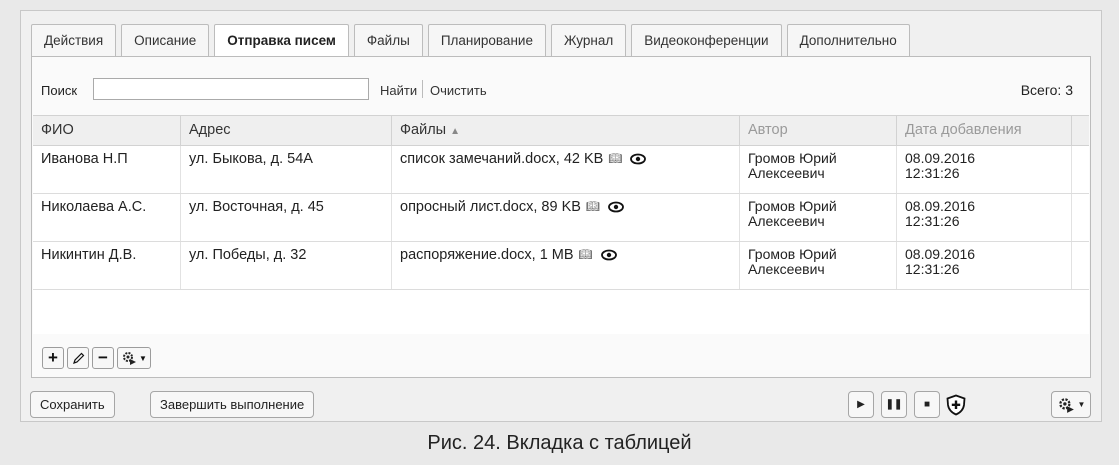  Describe the element at coordinates (107, 217) in the screenshot. I see `cell-fio: Николаева А.С.` at that location.